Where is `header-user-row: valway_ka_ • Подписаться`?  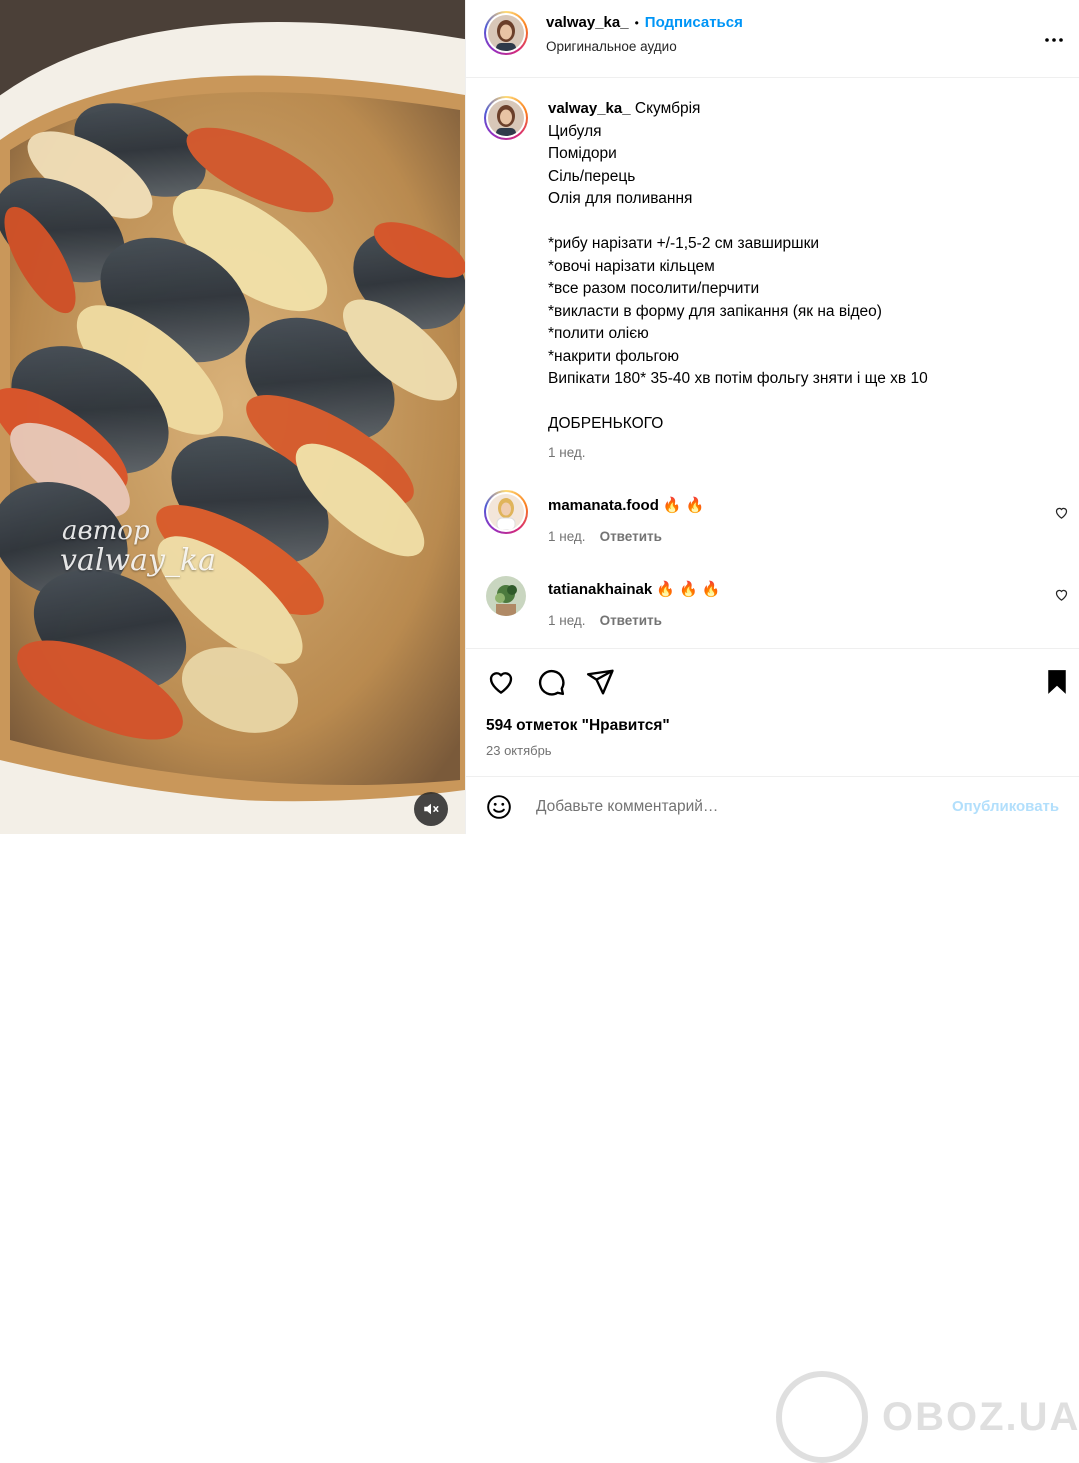 header-user-row: valway_ka_ • Подписаться is located at coordinates (644, 22).